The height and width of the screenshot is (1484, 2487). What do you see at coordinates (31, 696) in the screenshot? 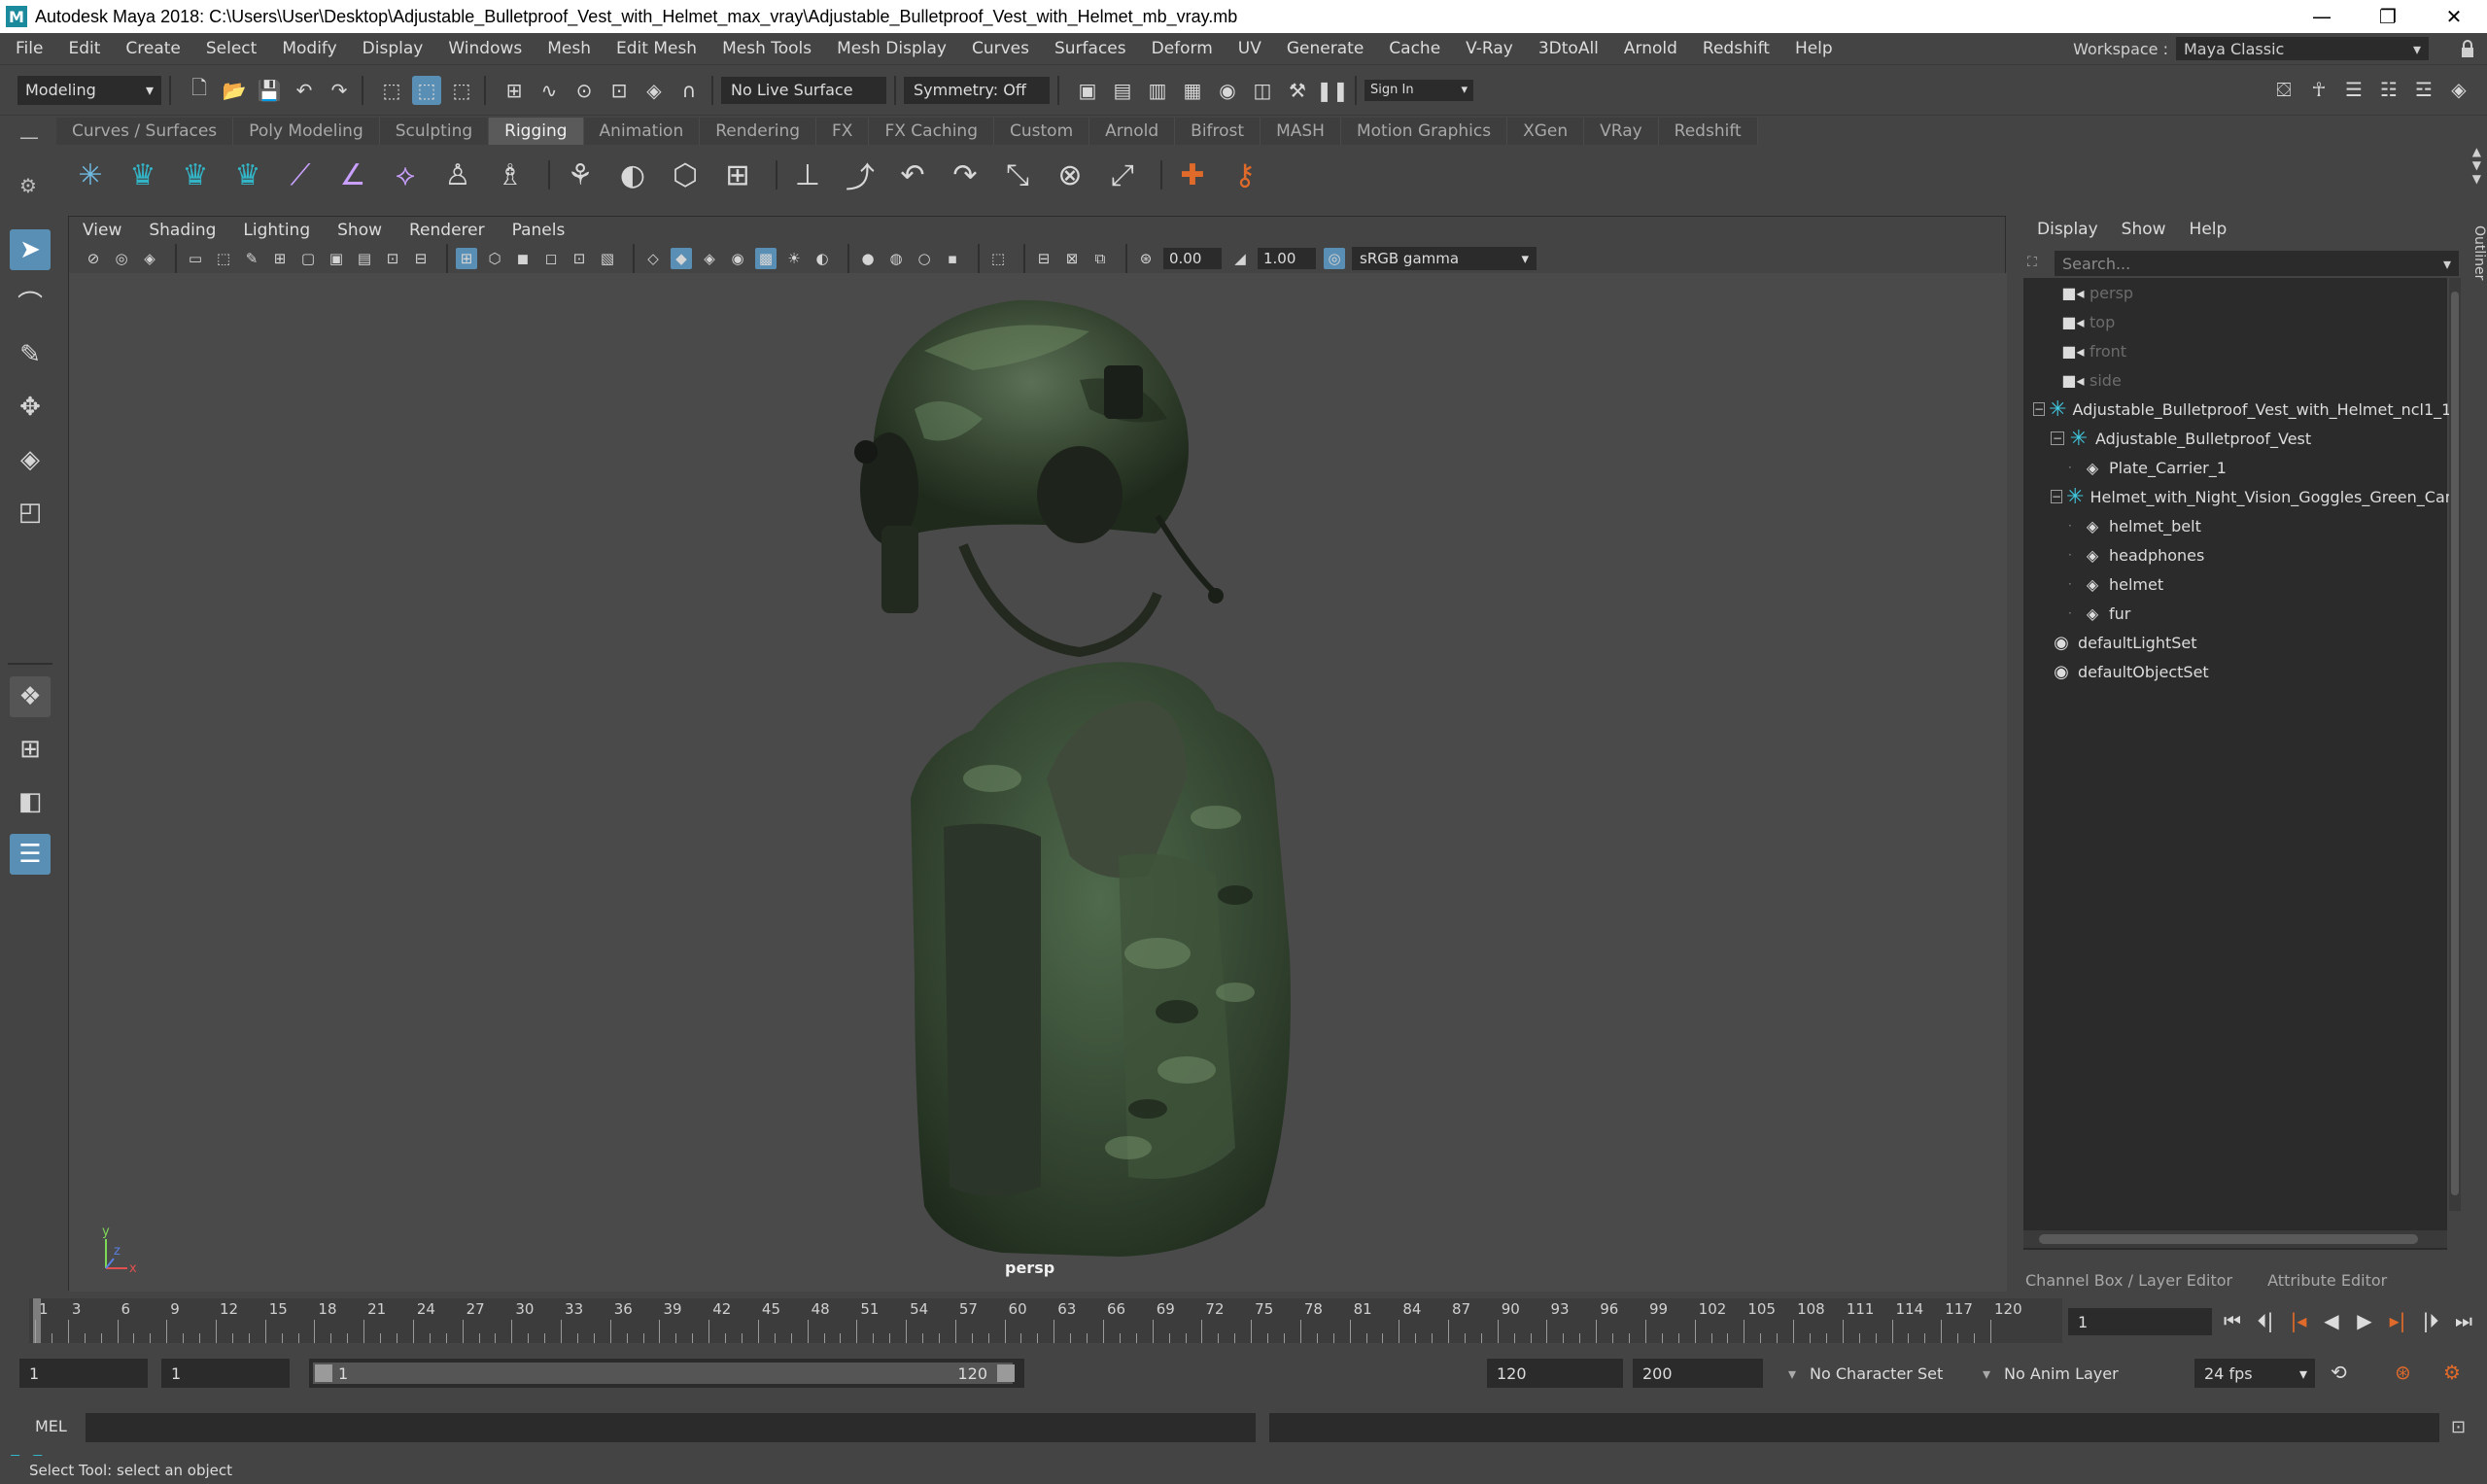
I see `single-perspective-layout-icon: ❖` at bounding box center [31, 696].